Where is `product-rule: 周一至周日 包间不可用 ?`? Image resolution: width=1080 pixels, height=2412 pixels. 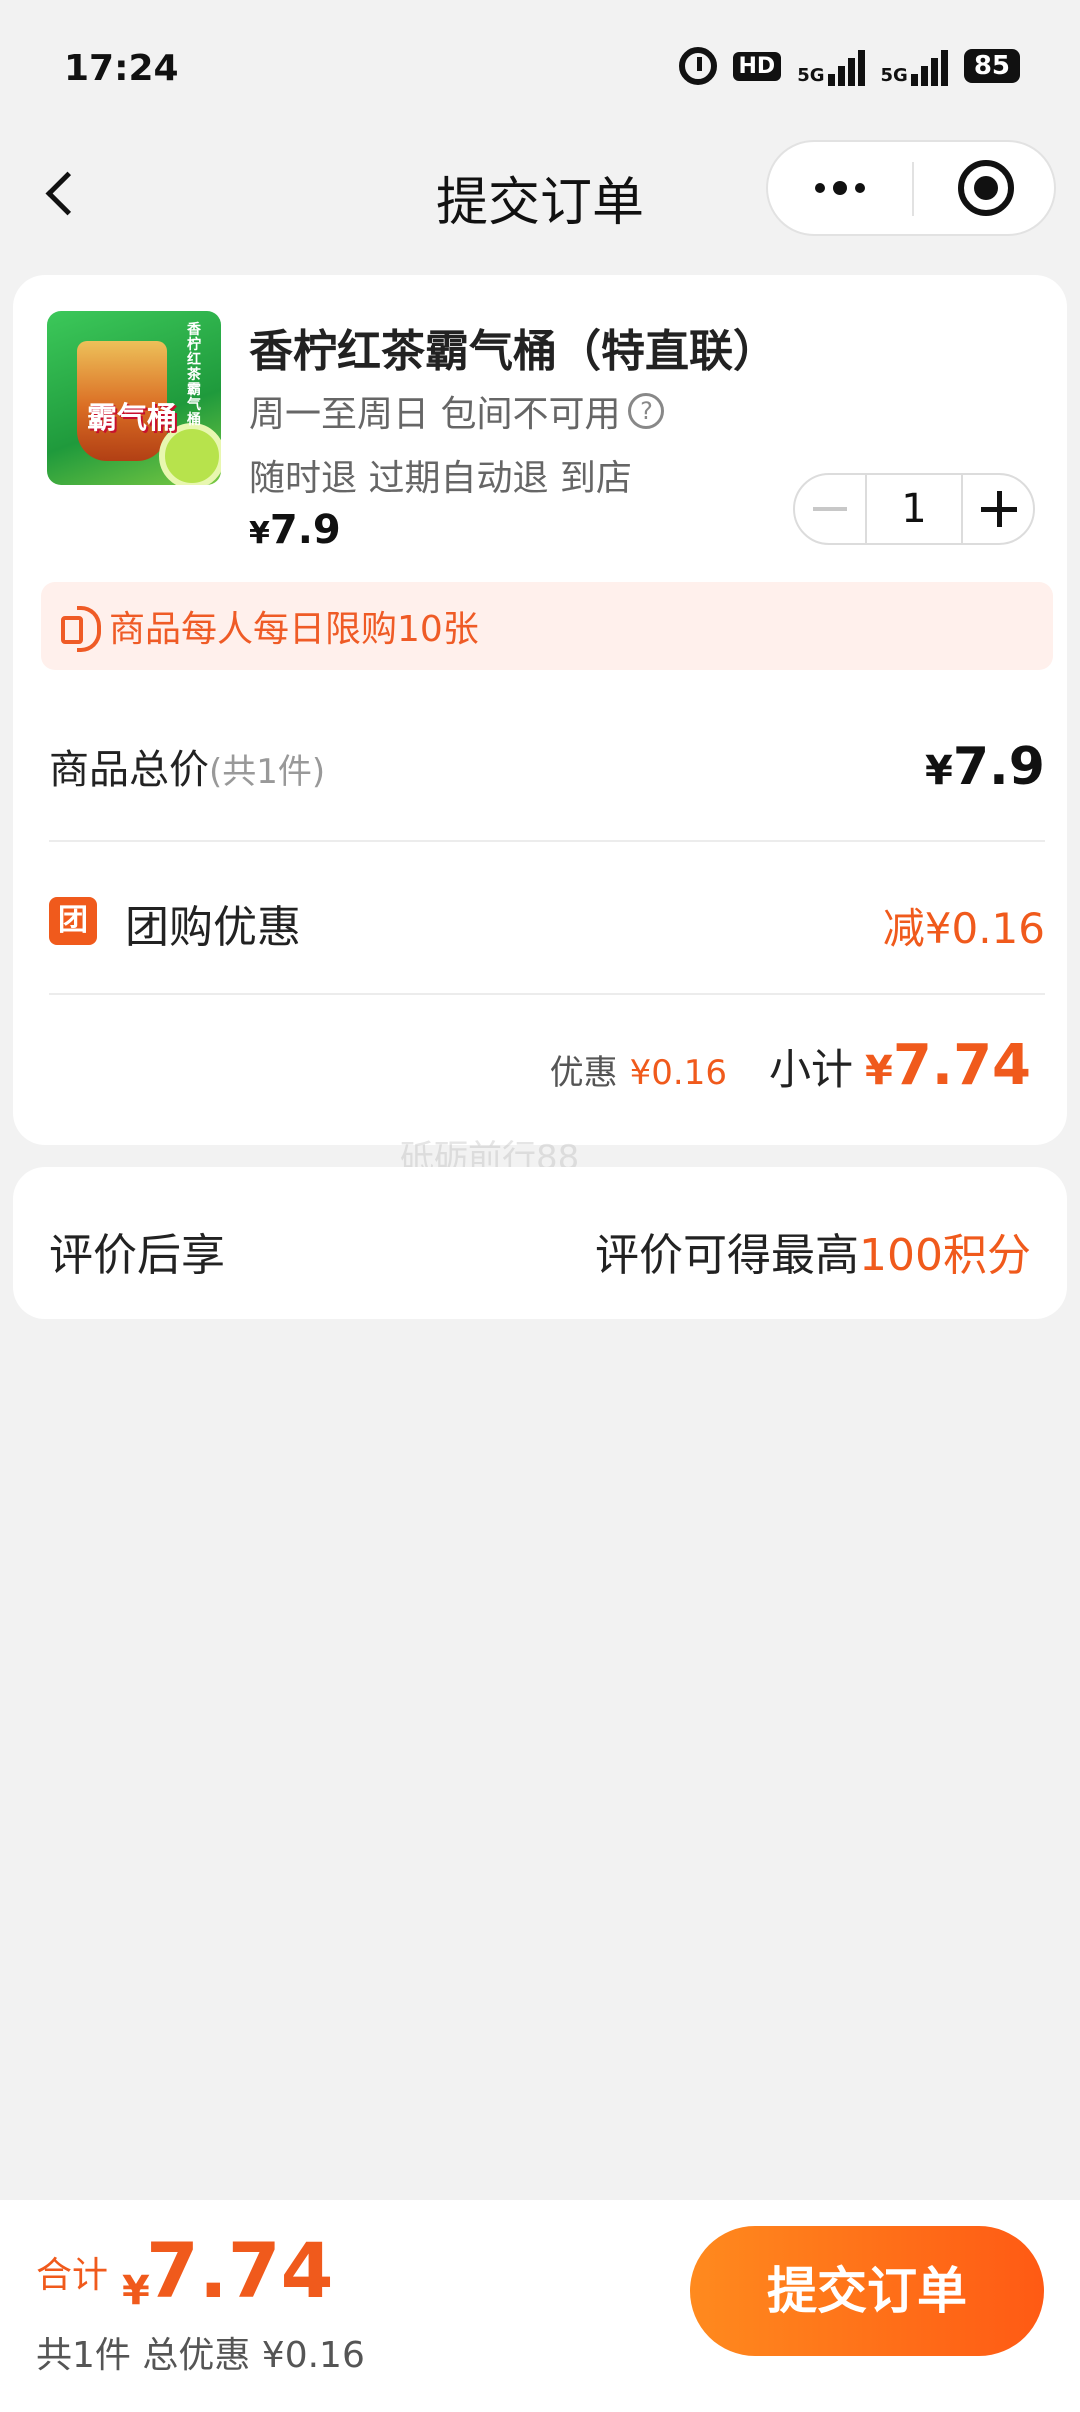
product-rule: 周一至周日 包间不可用 ? is located at coordinates (457, 411).